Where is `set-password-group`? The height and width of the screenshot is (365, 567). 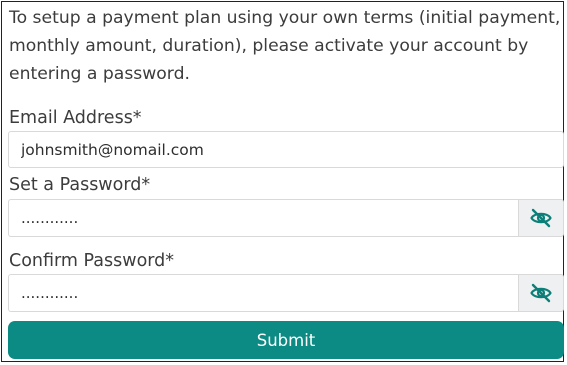 set-password-group is located at coordinates (286, 218).